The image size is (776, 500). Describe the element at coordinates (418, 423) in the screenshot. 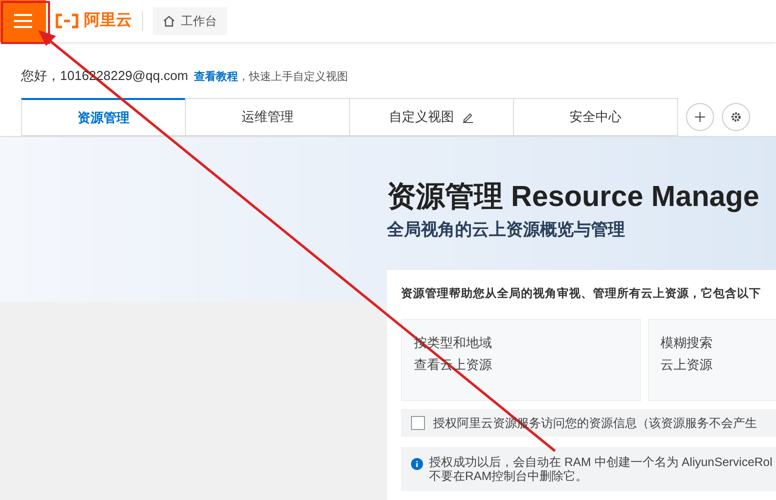

I see `consent-checkbox` at that location.